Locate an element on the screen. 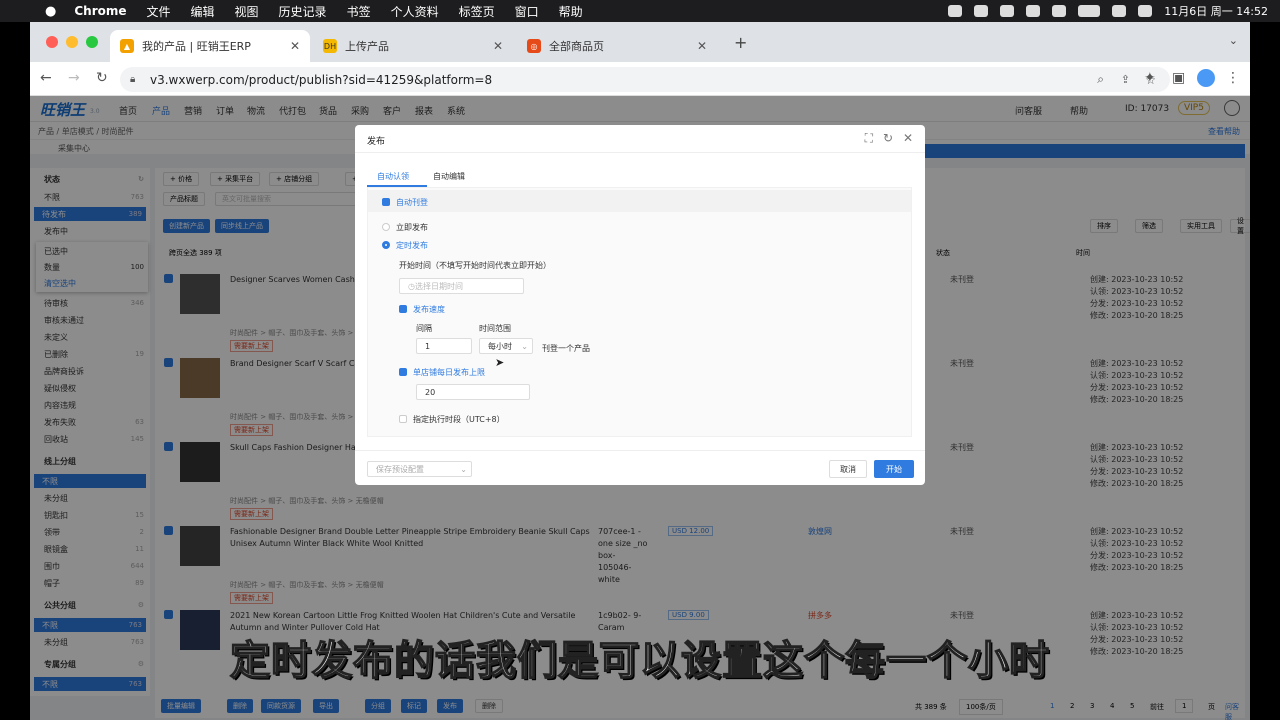  auto-publish-row is located at coordinates (639, 201).